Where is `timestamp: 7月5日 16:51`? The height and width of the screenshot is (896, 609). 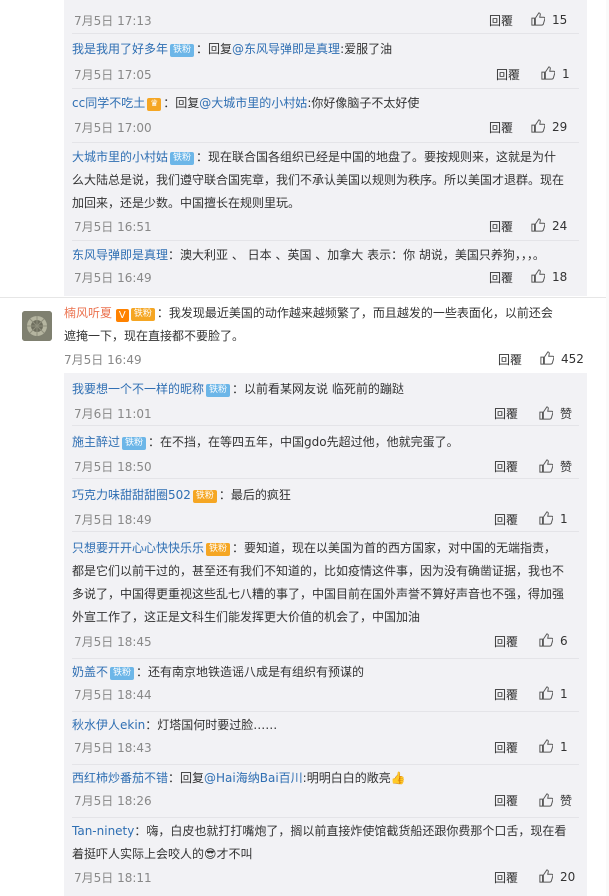 timestamp: 7月5日 16:51 is located at coordinates (113, 227).